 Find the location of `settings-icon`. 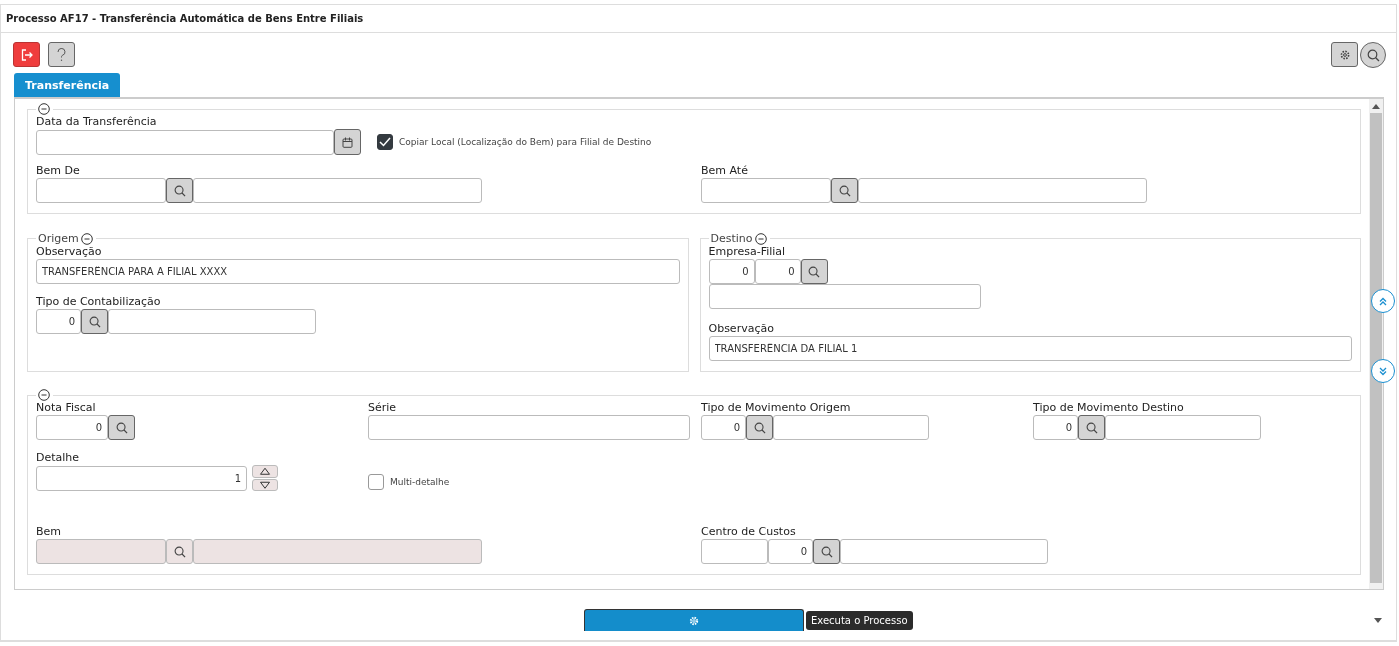

settings-icon is located at coordinates (1344, 54).